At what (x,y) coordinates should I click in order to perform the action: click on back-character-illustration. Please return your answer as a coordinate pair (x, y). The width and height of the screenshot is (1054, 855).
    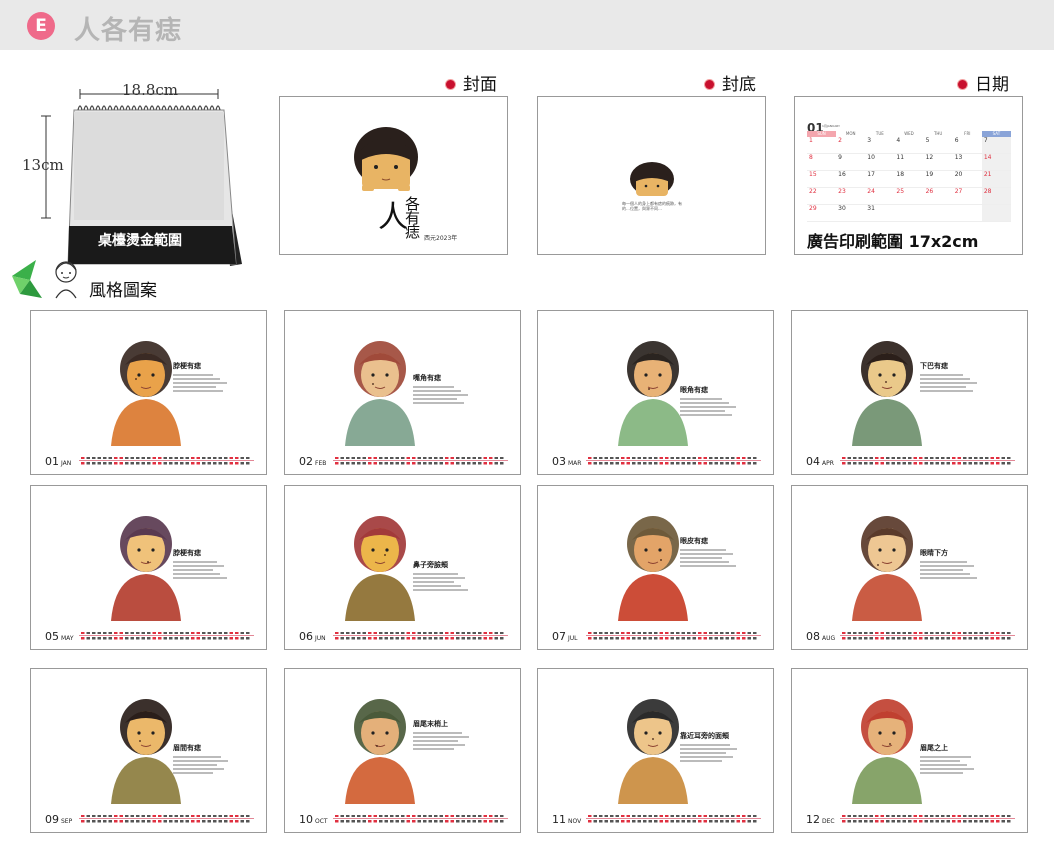
    Looking at the image, I should click on (652, 179).